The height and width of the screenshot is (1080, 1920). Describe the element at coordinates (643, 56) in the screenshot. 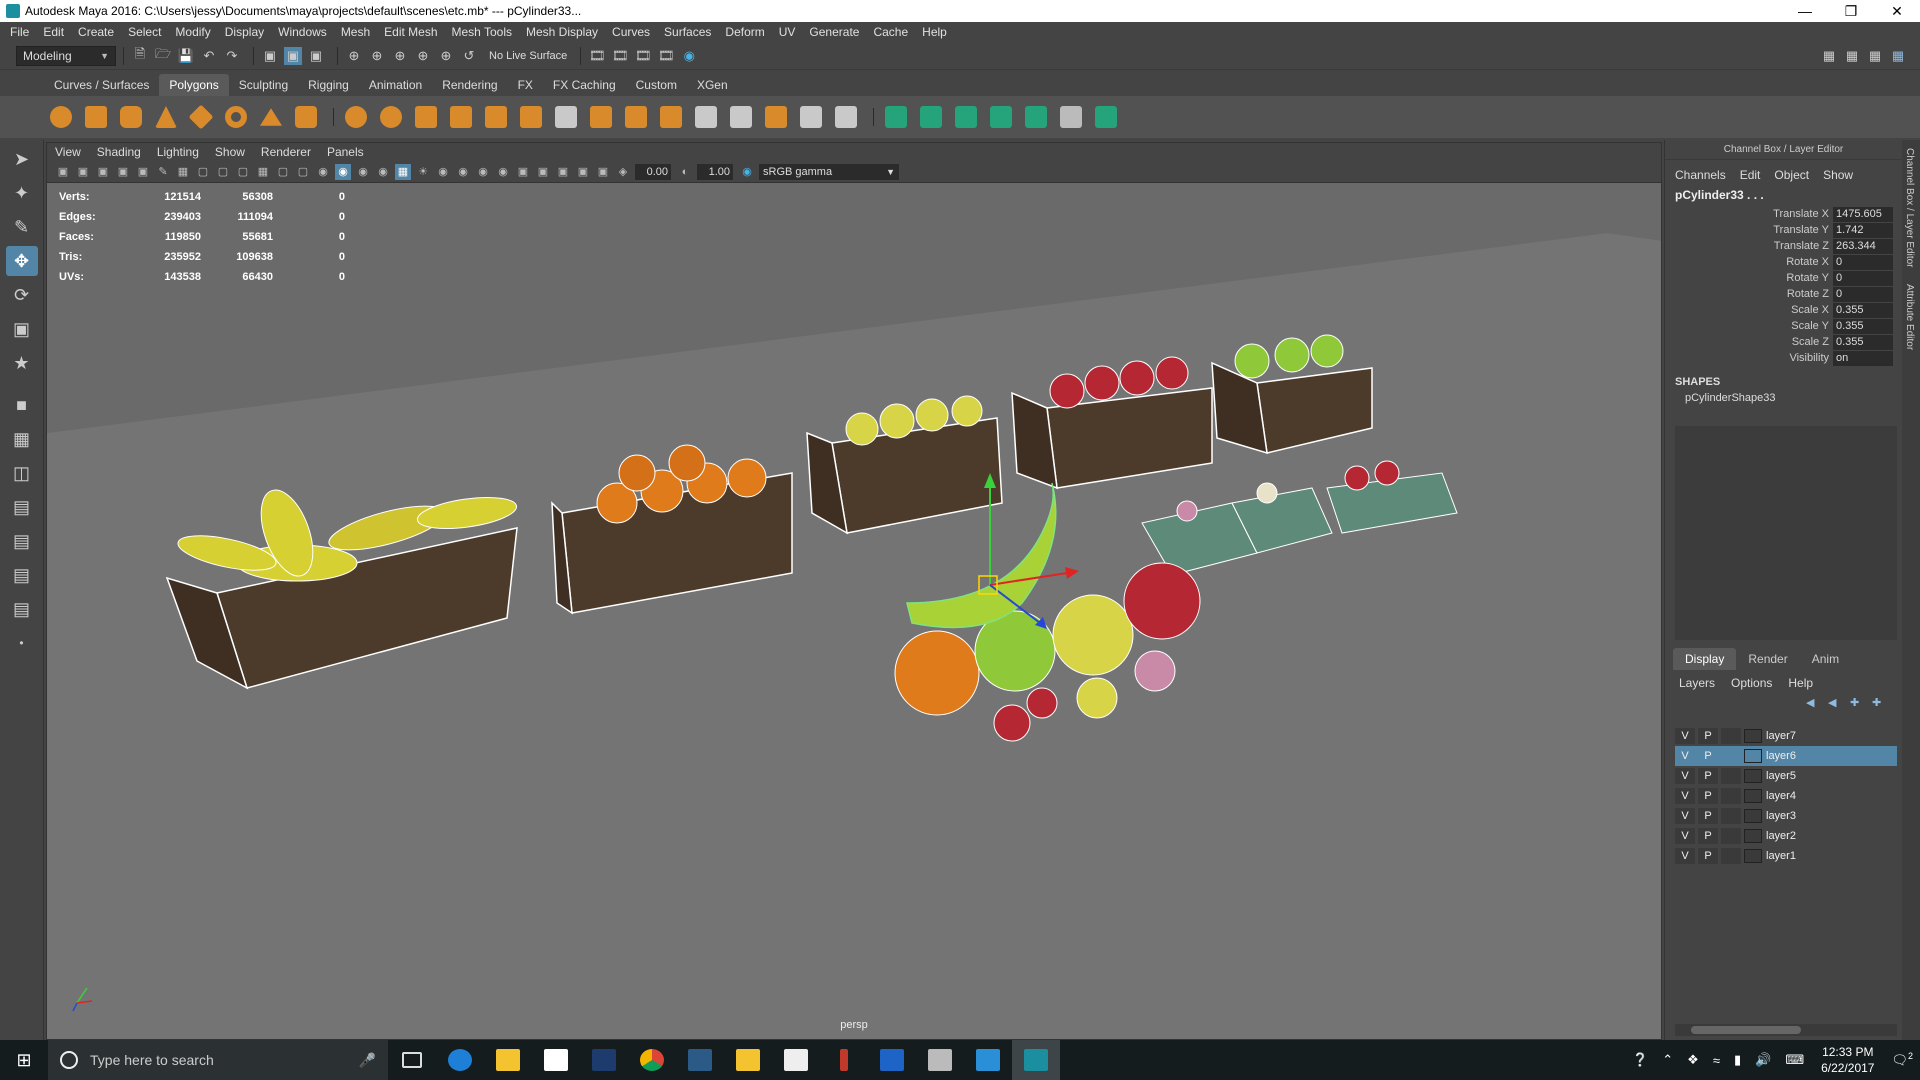

I see `ipr-render-icon: 🎞` at that location.